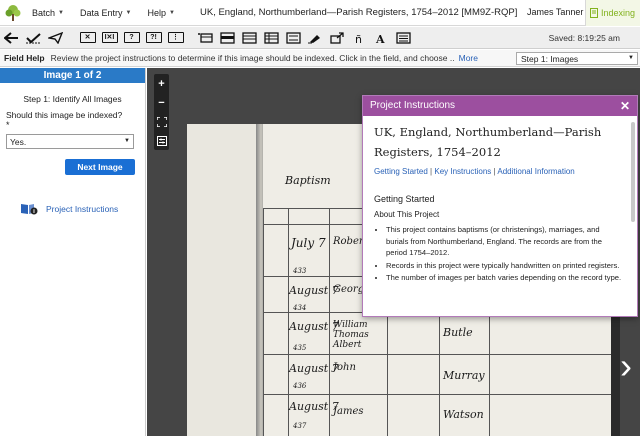 The image size is (640, 436). I want to click on register-heading: Baptism, so click(308, 180).